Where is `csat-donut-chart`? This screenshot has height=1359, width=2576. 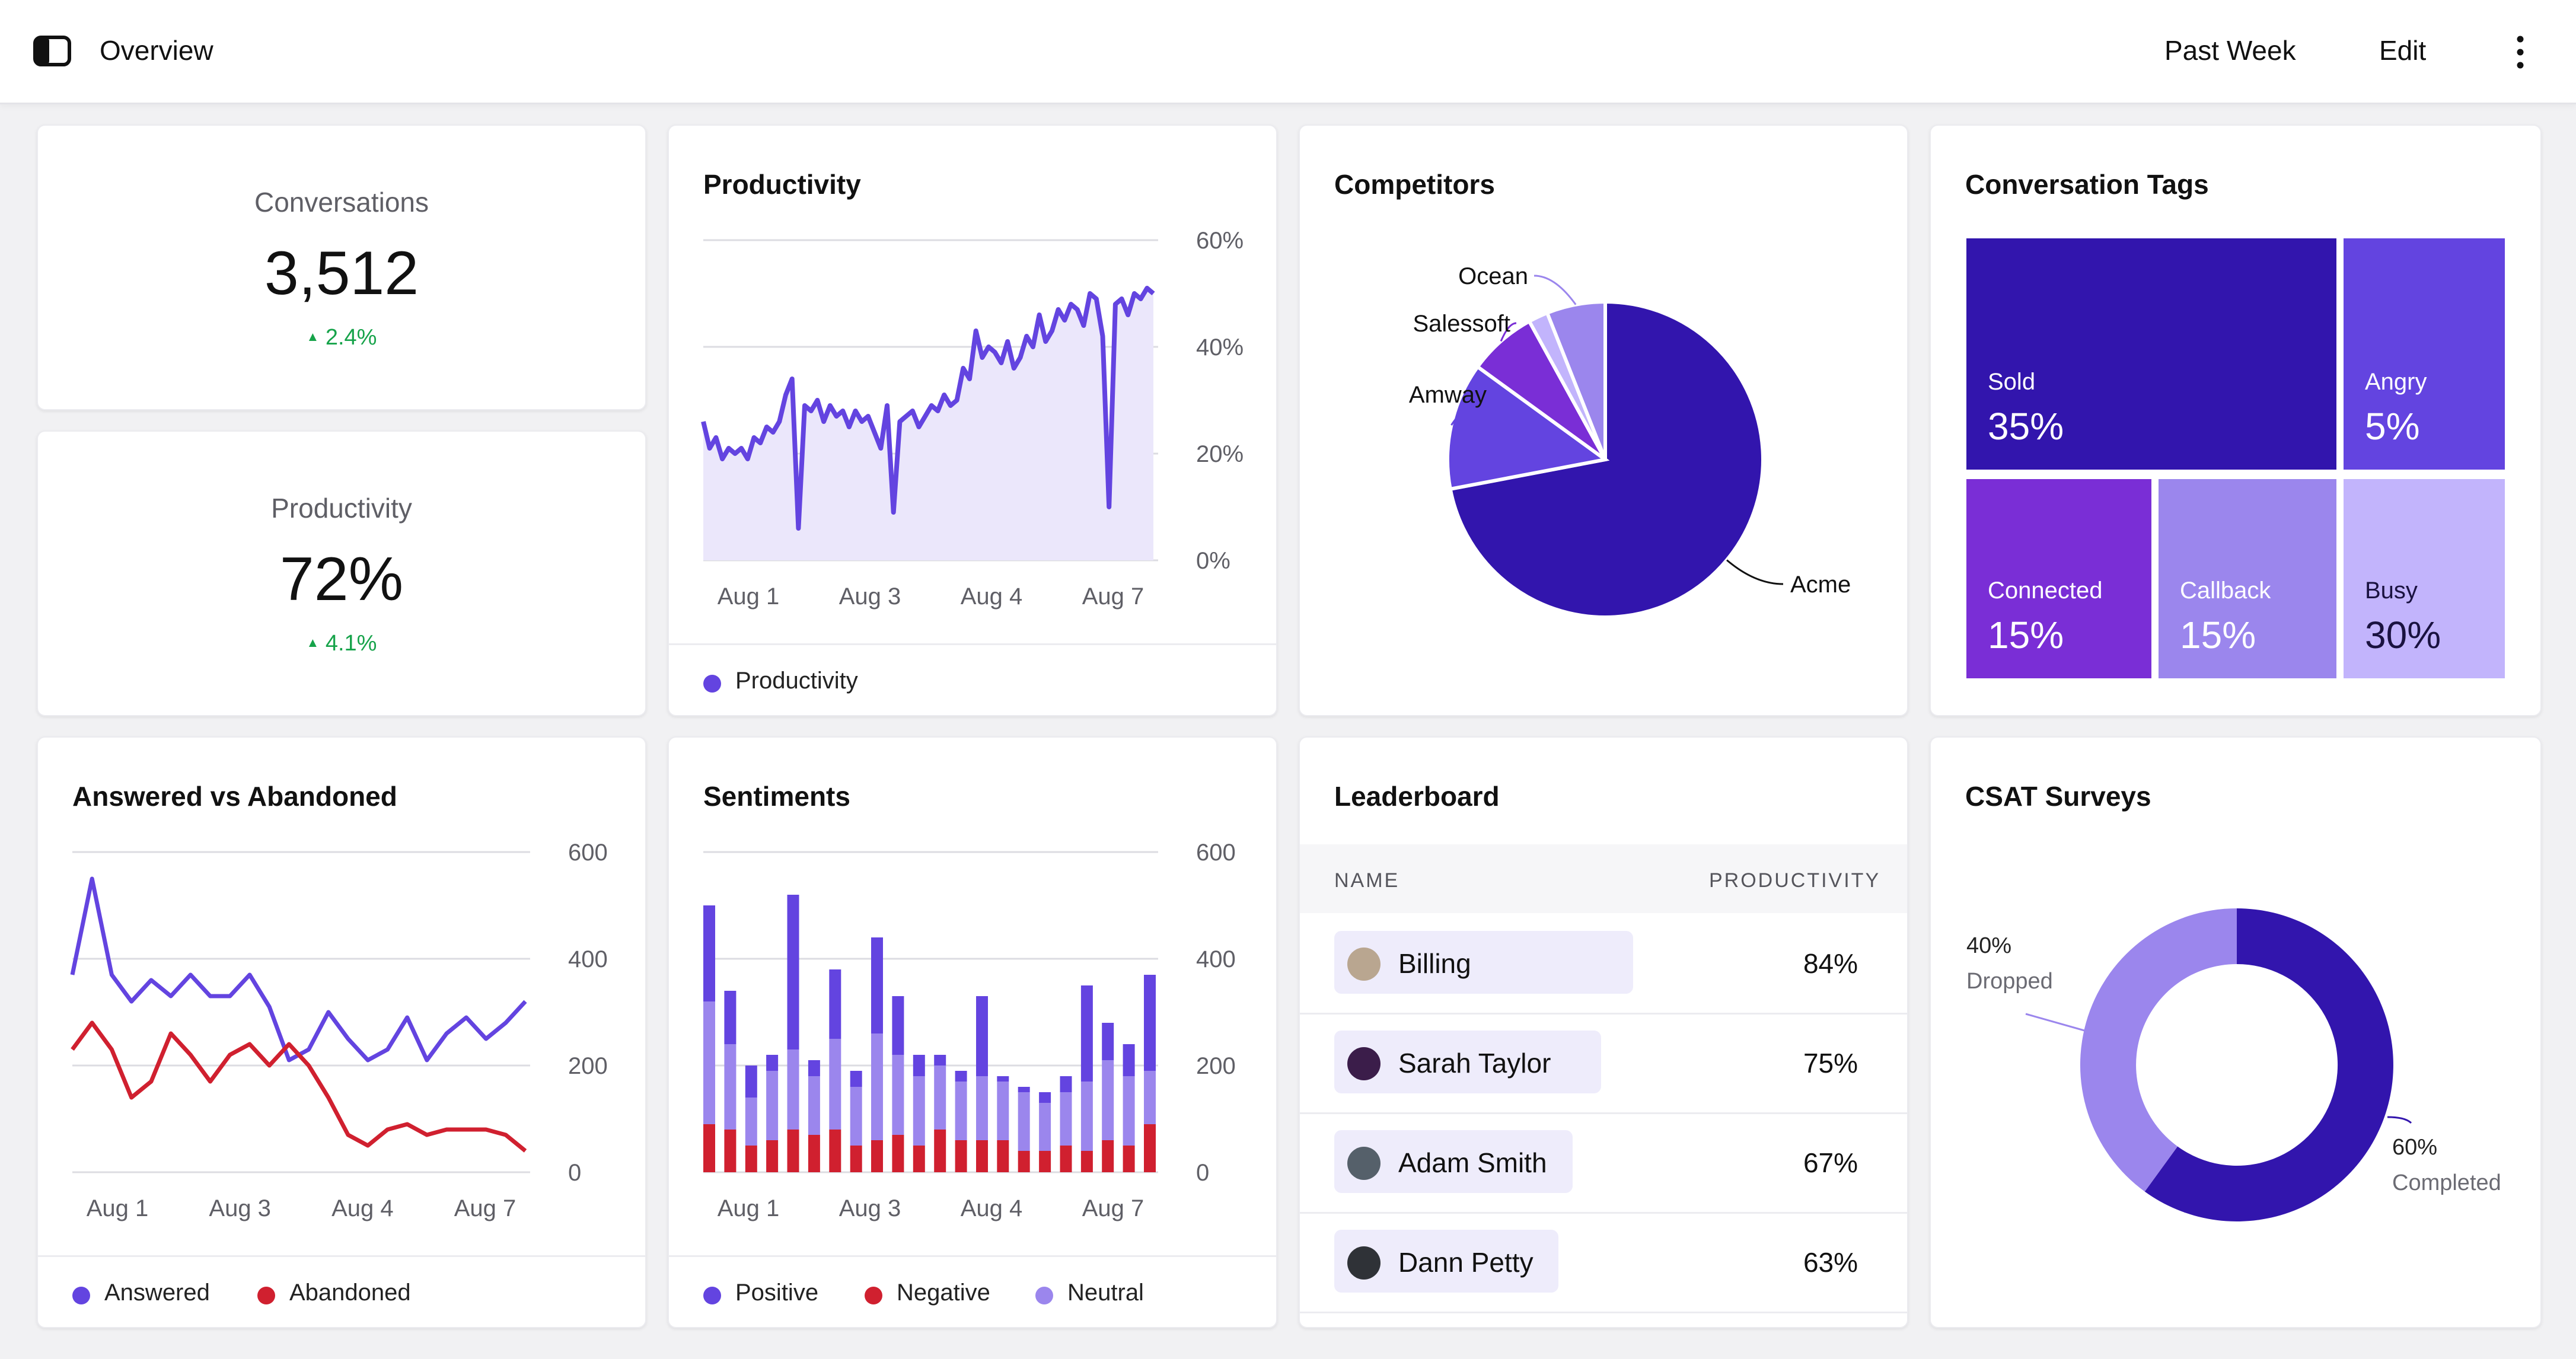 csat-donut-chart is located at coordinates (2218, 1064).